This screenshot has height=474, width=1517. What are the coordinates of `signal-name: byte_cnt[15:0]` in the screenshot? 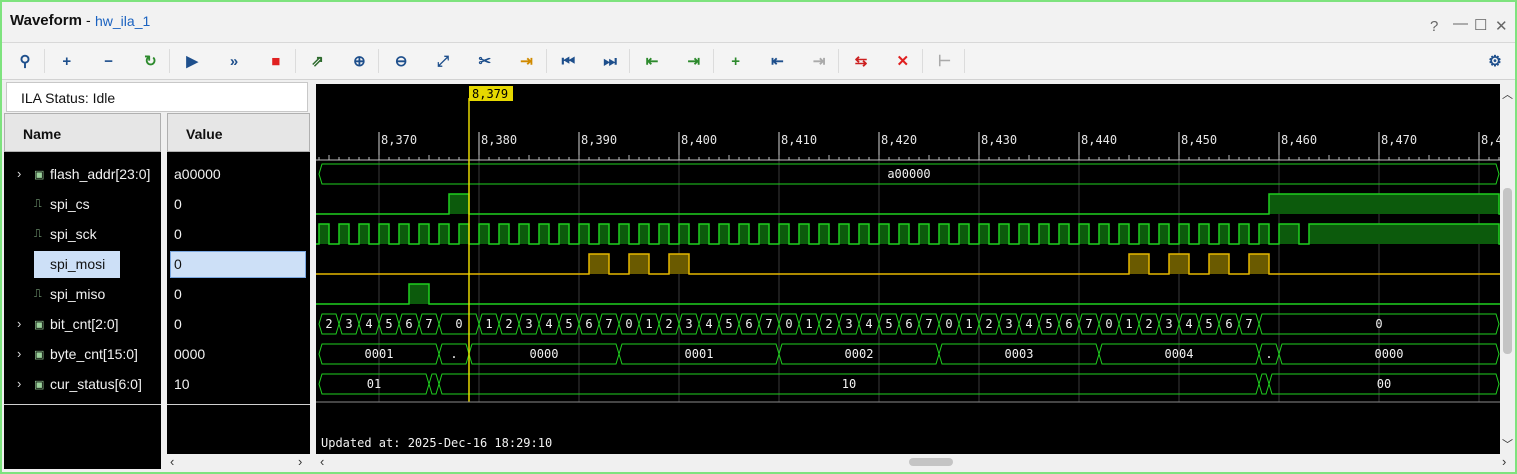 It's located at (94, 354).